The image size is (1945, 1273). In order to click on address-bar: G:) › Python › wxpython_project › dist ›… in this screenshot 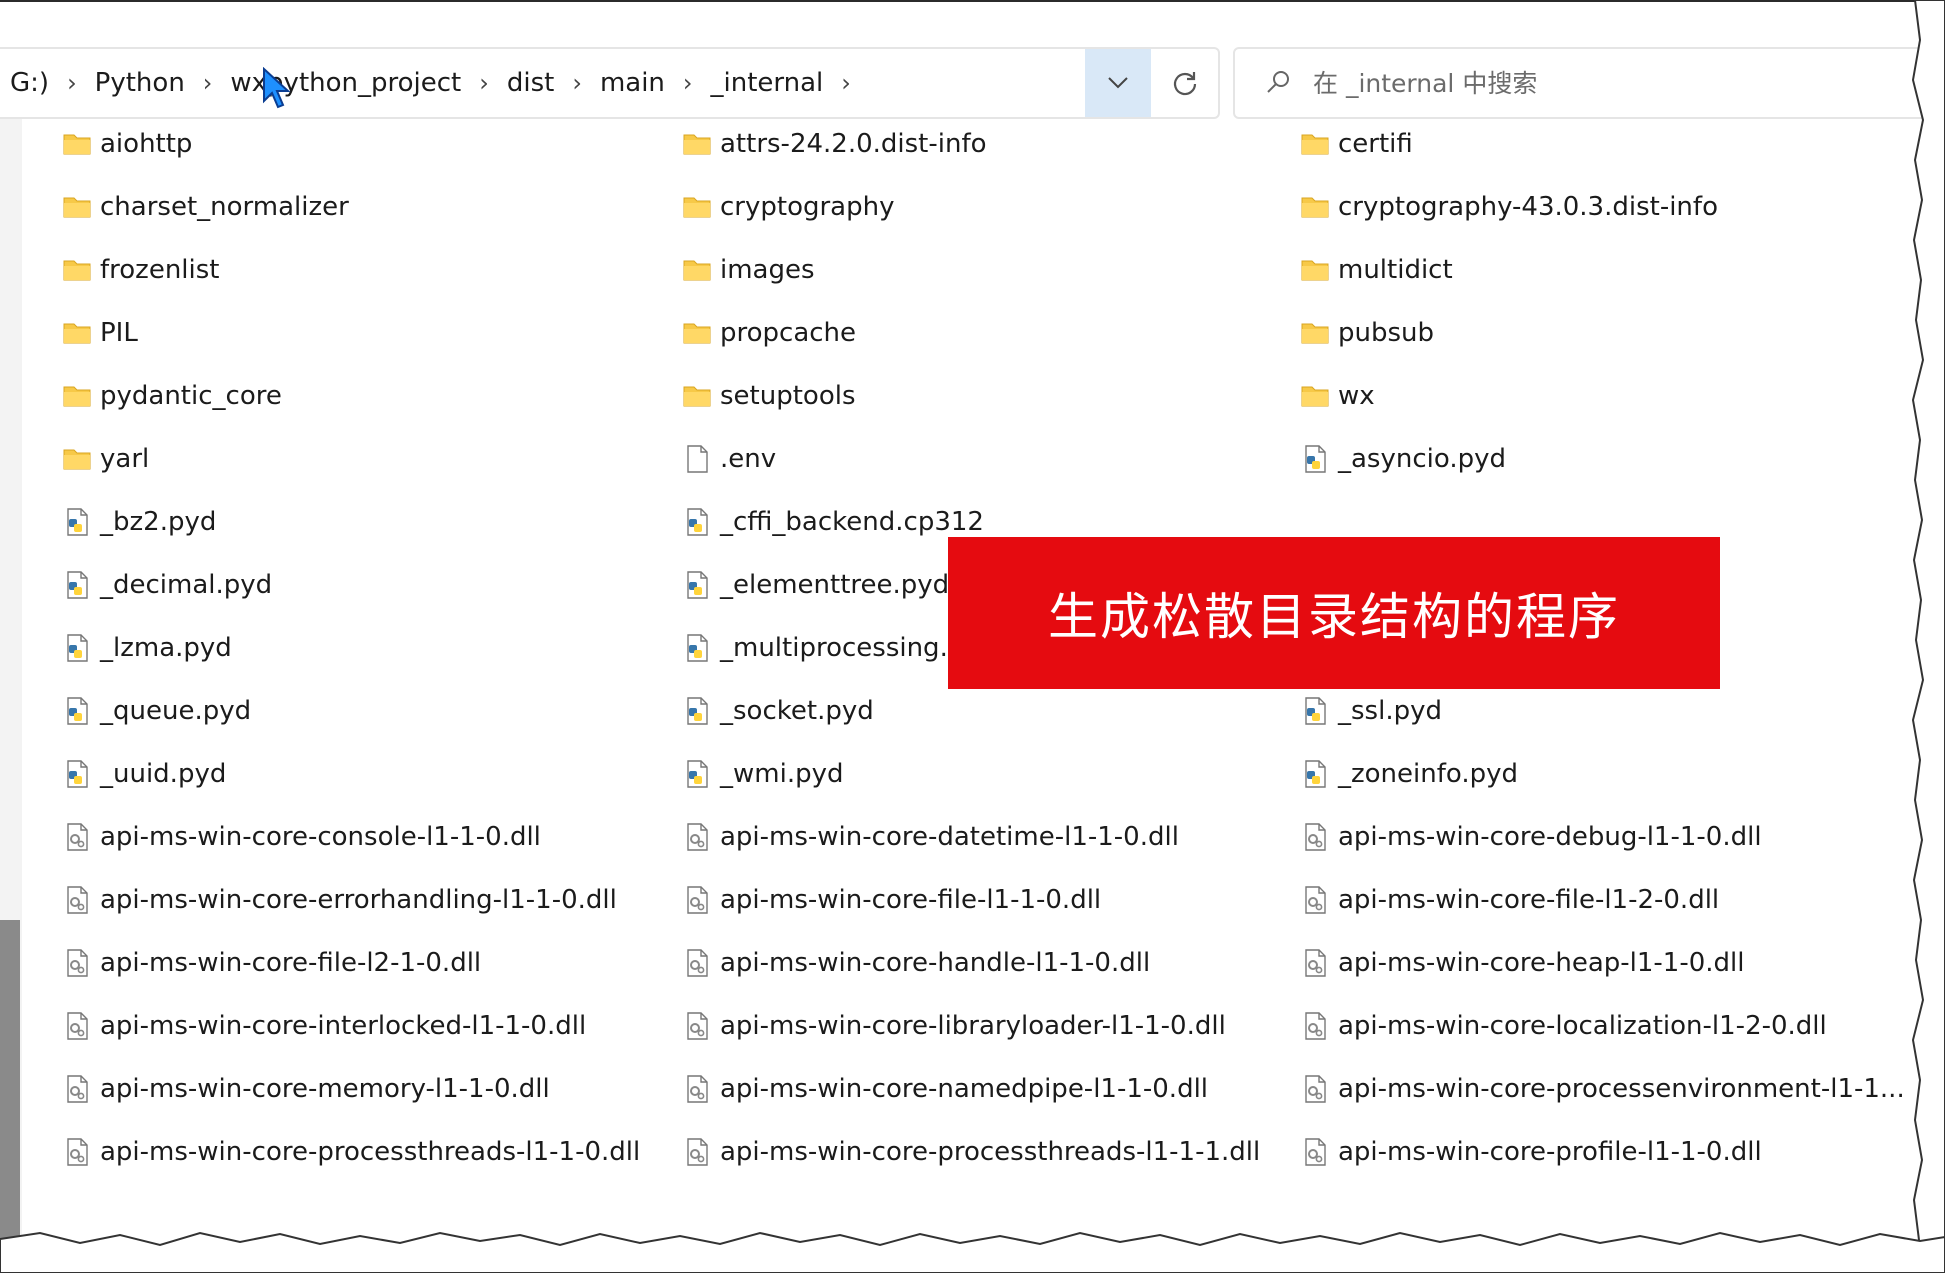, I will do `click(610, 83)`.